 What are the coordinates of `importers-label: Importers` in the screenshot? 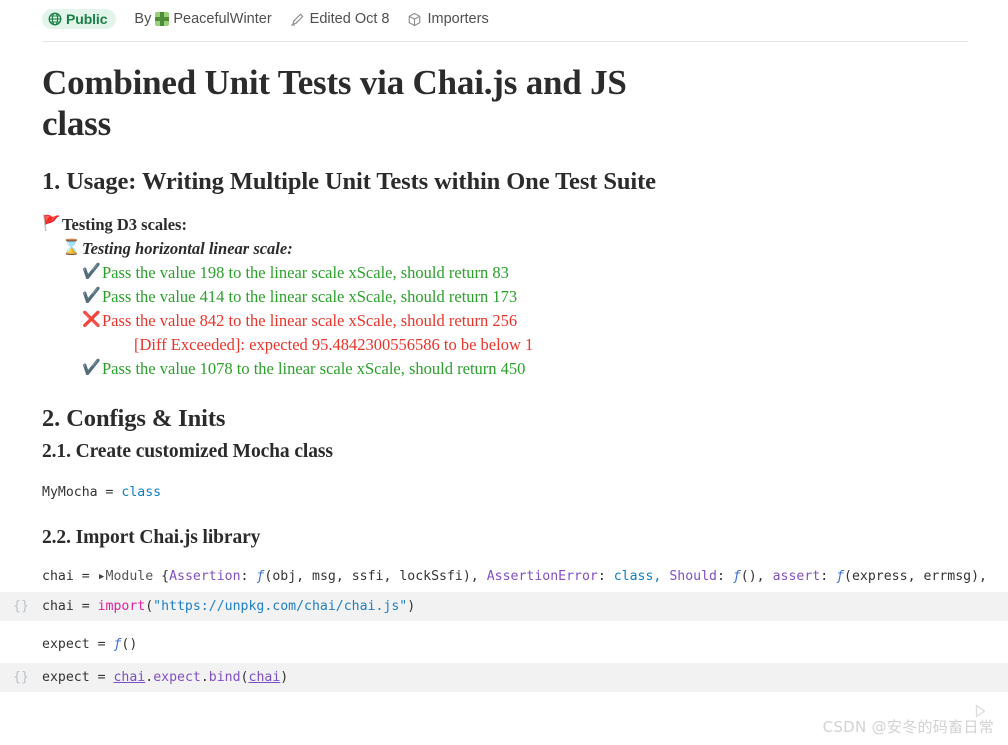 It's located at (458, 19).